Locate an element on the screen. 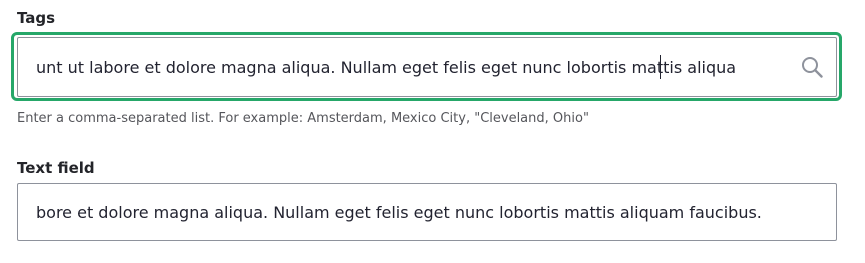 The width and height of the screenshot is (865, 263). tags-label: Tags is located at coordinates (36, 18).